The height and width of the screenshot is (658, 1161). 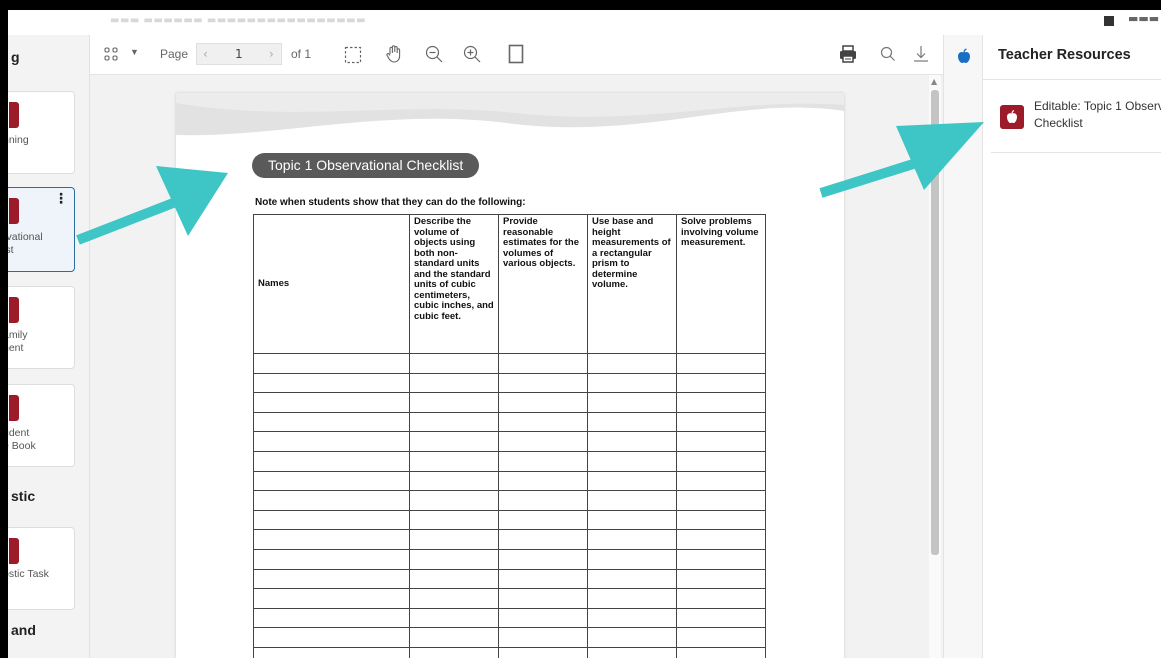 What do you see at coordinates (205, 54) in the screenshot?
I see `prev-page-icon: ‹` at bounding box center [205, 54].